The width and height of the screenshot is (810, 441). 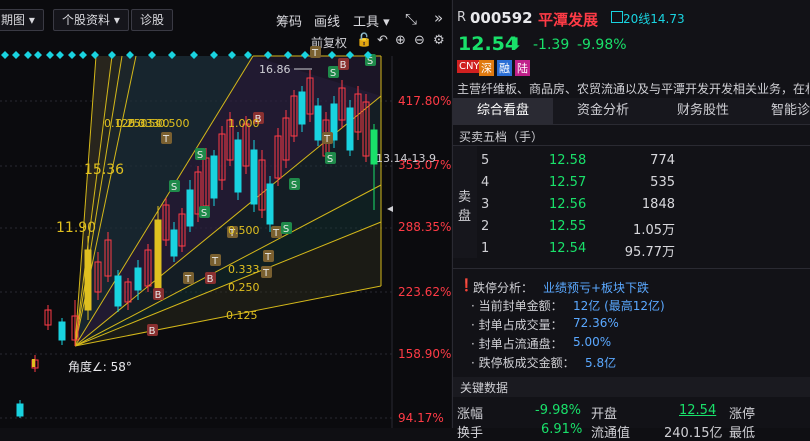 I want to click on orderbook-title: 买卖五档（手）, so click(x=501, y=137).